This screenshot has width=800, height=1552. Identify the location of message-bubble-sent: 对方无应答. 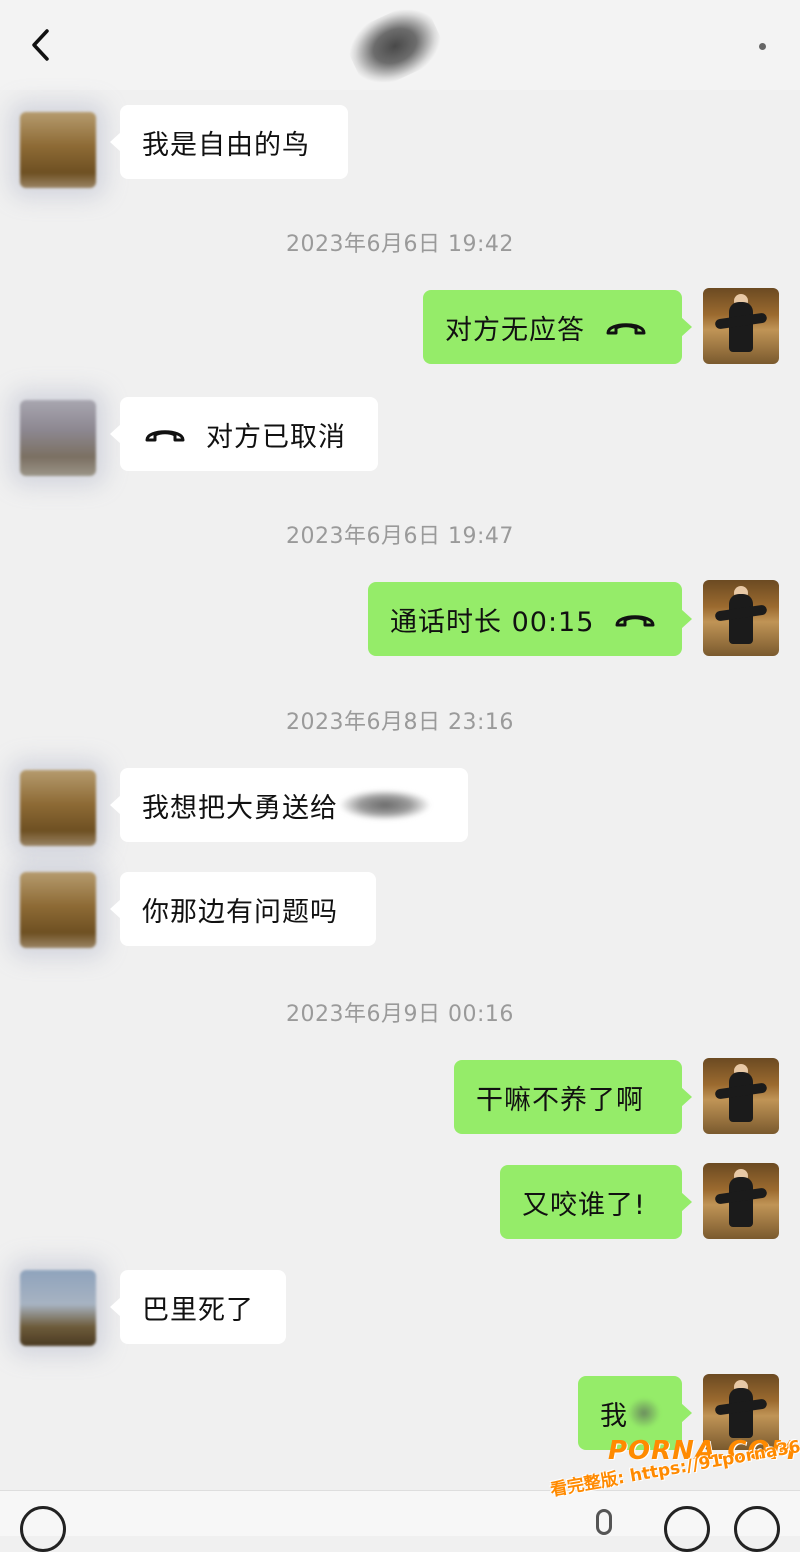
(557, 327).